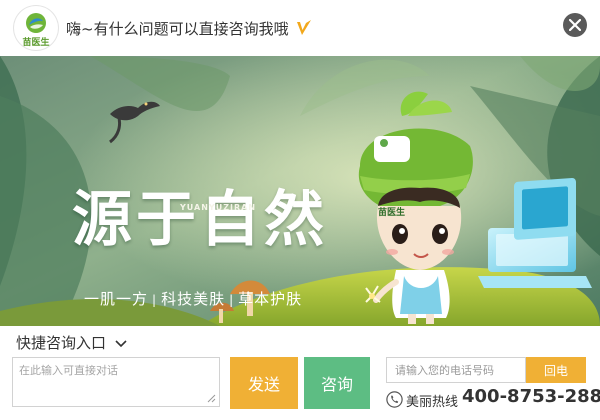 The width and height of the screenshot is (600, 420). Describe the element at coordinates (121, 344) in the screenshot. I see `chevron-down-icon` at that location.